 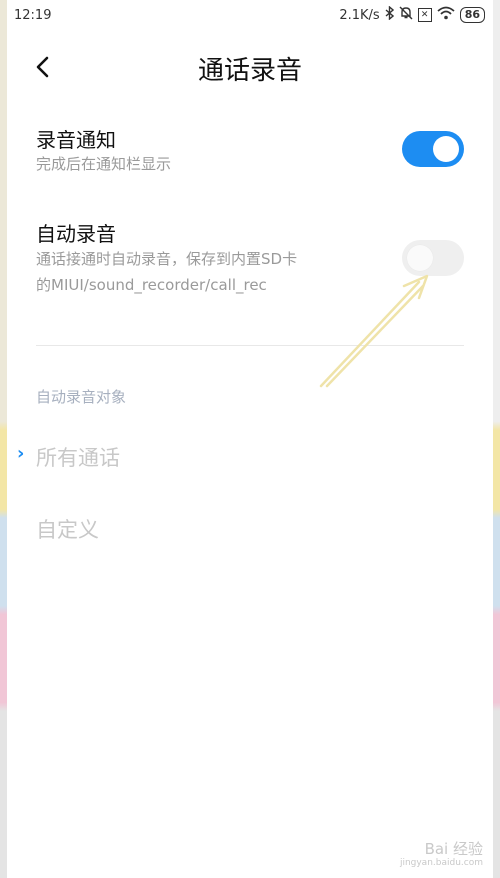 I want to click on battery-indicator: 86, so click(x=472, y=15).